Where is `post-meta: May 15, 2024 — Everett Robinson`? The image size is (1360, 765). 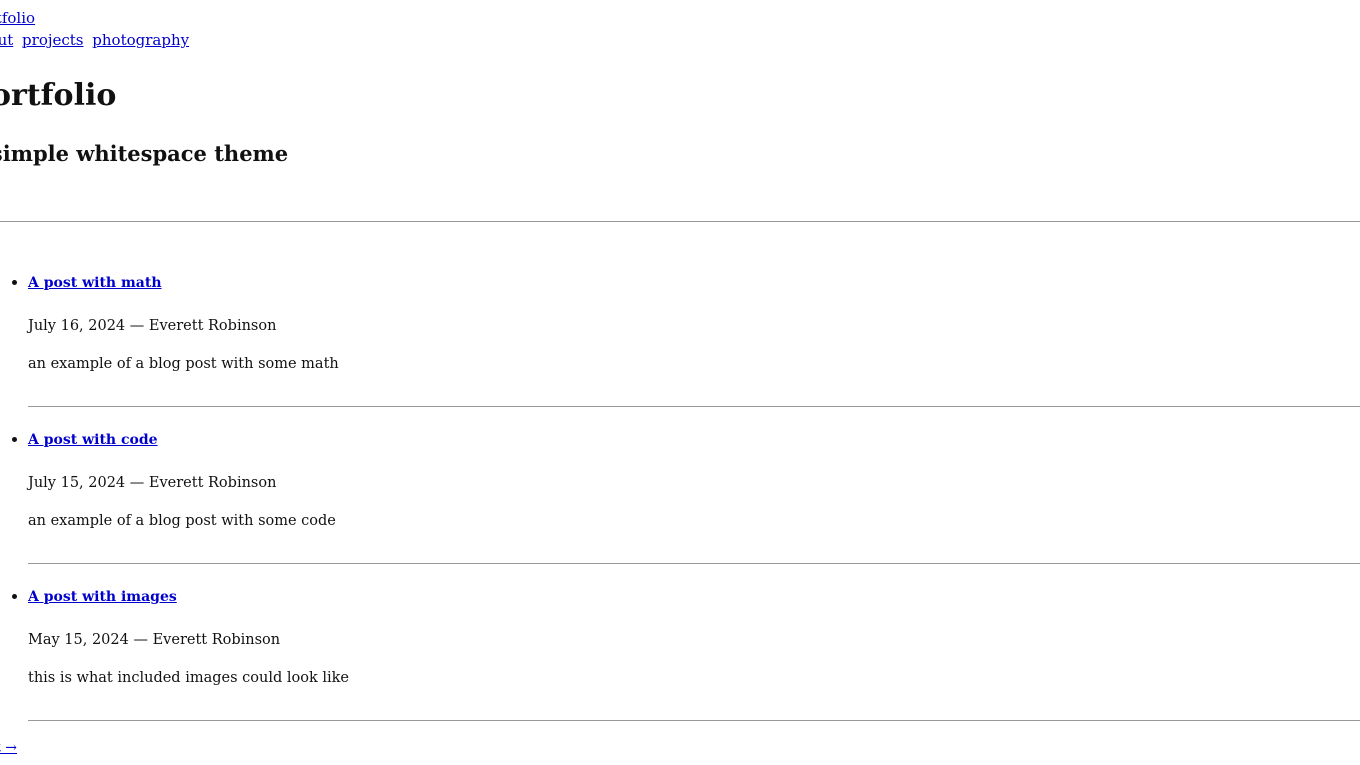 post-meta: May 15, 2024 — Everett Robinson is located at coordinates (154, 640).